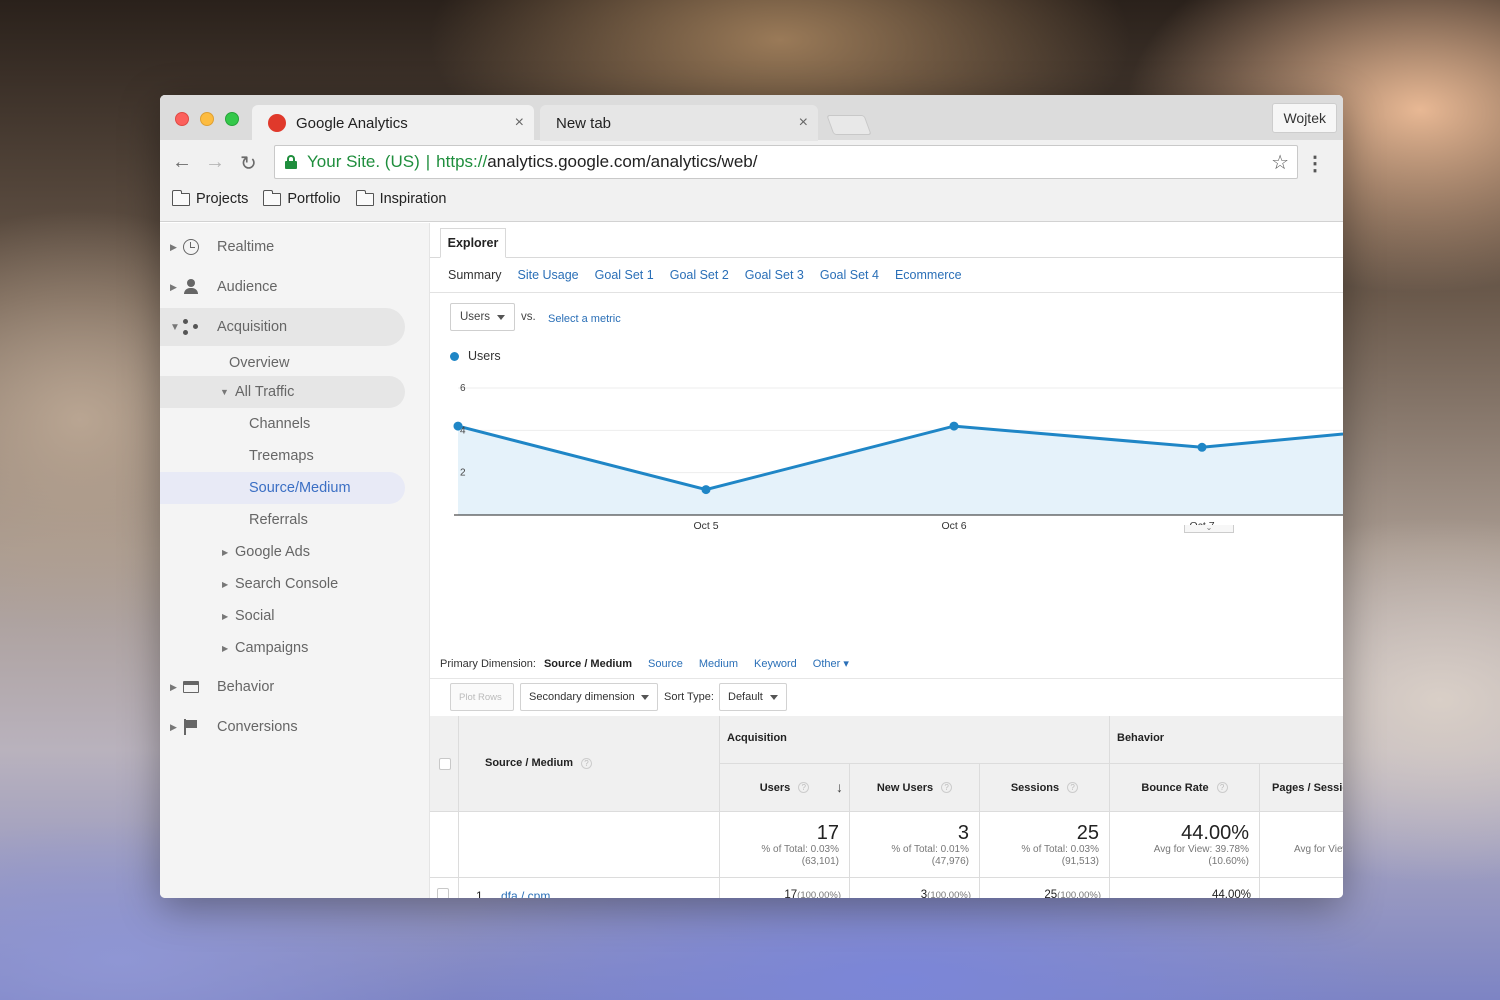  I want to click on row-source-medium-link: dfa / cpm, so click(525, 893).